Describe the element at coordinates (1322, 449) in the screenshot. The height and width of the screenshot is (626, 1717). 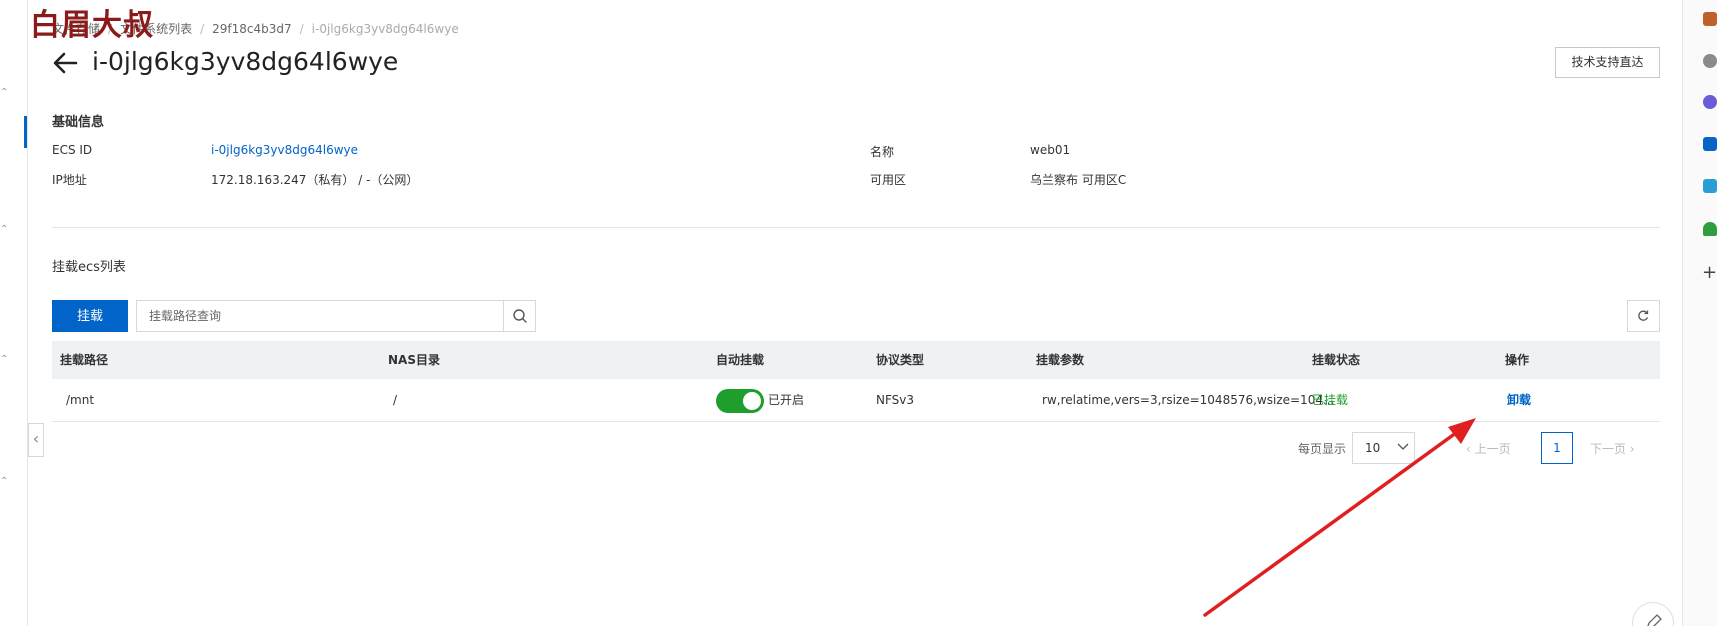
I see `per-page-label: 每页显示` at that location.